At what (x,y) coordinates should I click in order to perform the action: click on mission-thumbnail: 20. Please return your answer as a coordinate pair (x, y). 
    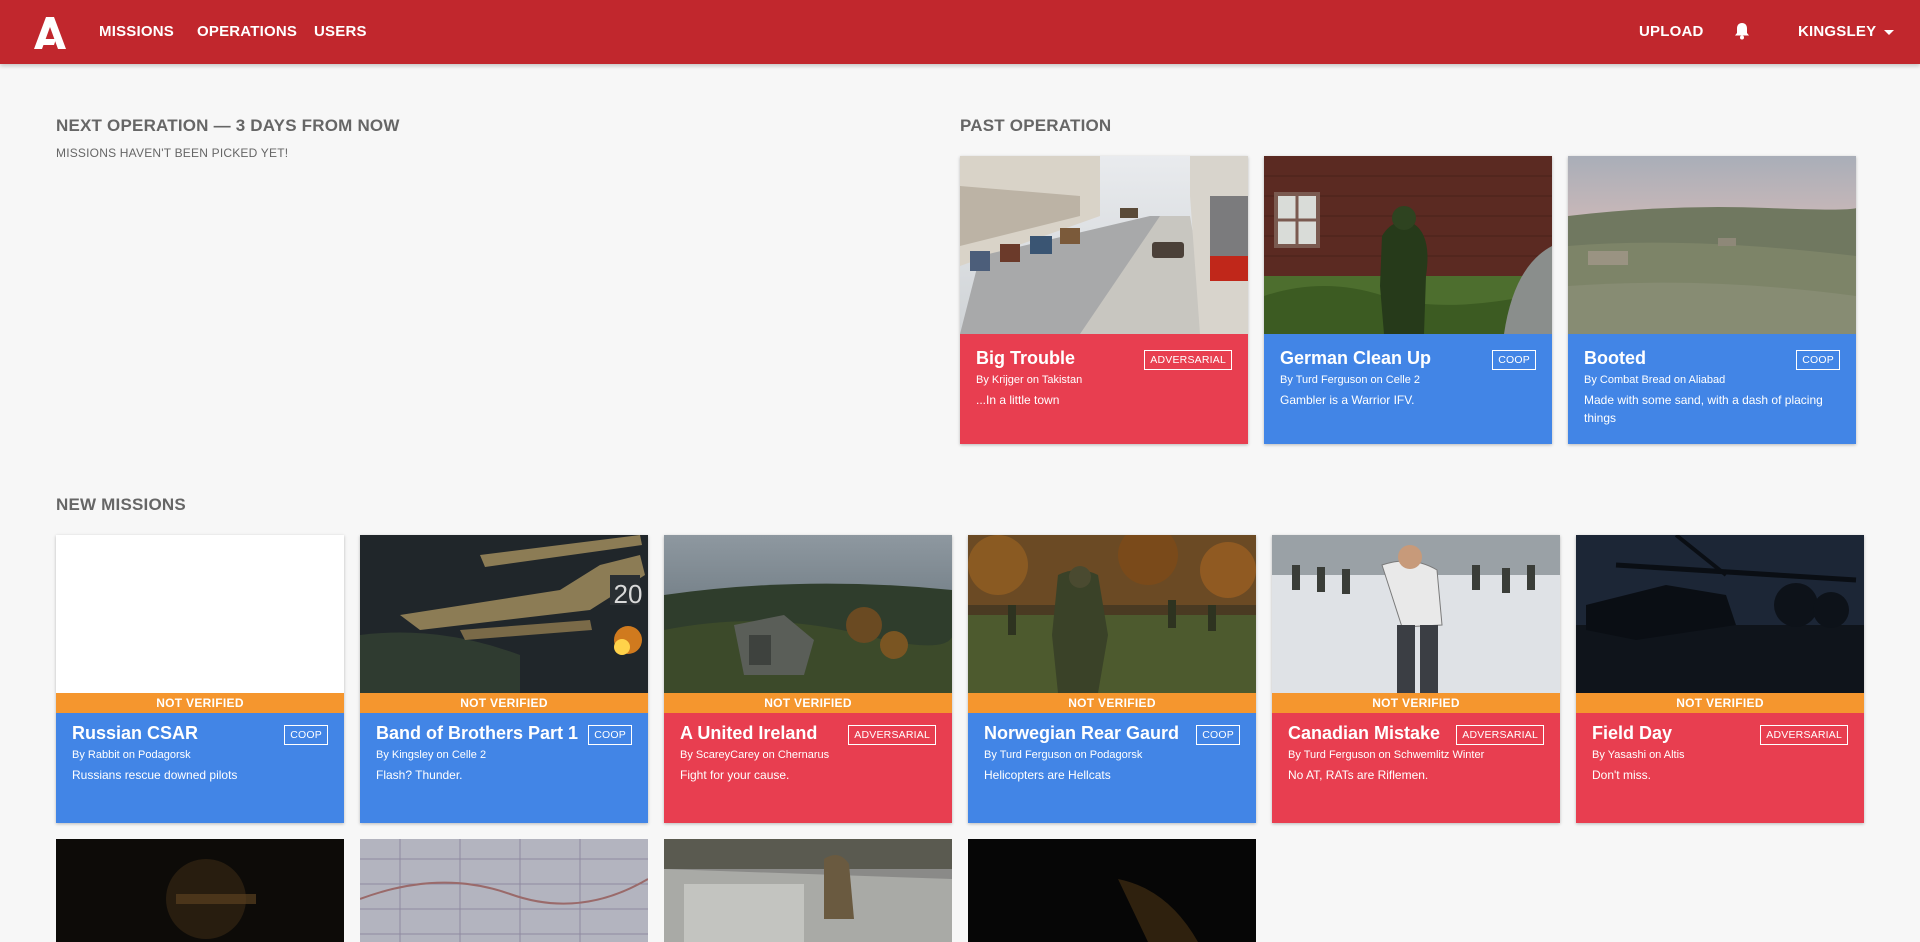
    Looking at the image, I should click on (504, 614).